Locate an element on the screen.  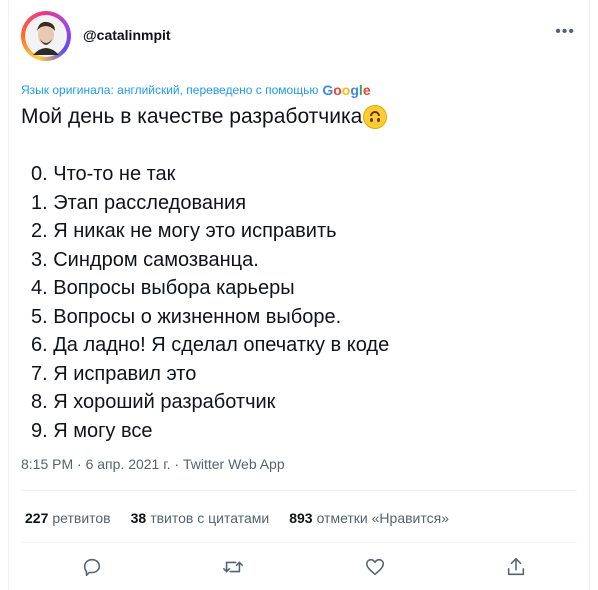
retweet-icon is located at coordinates (233, 567).